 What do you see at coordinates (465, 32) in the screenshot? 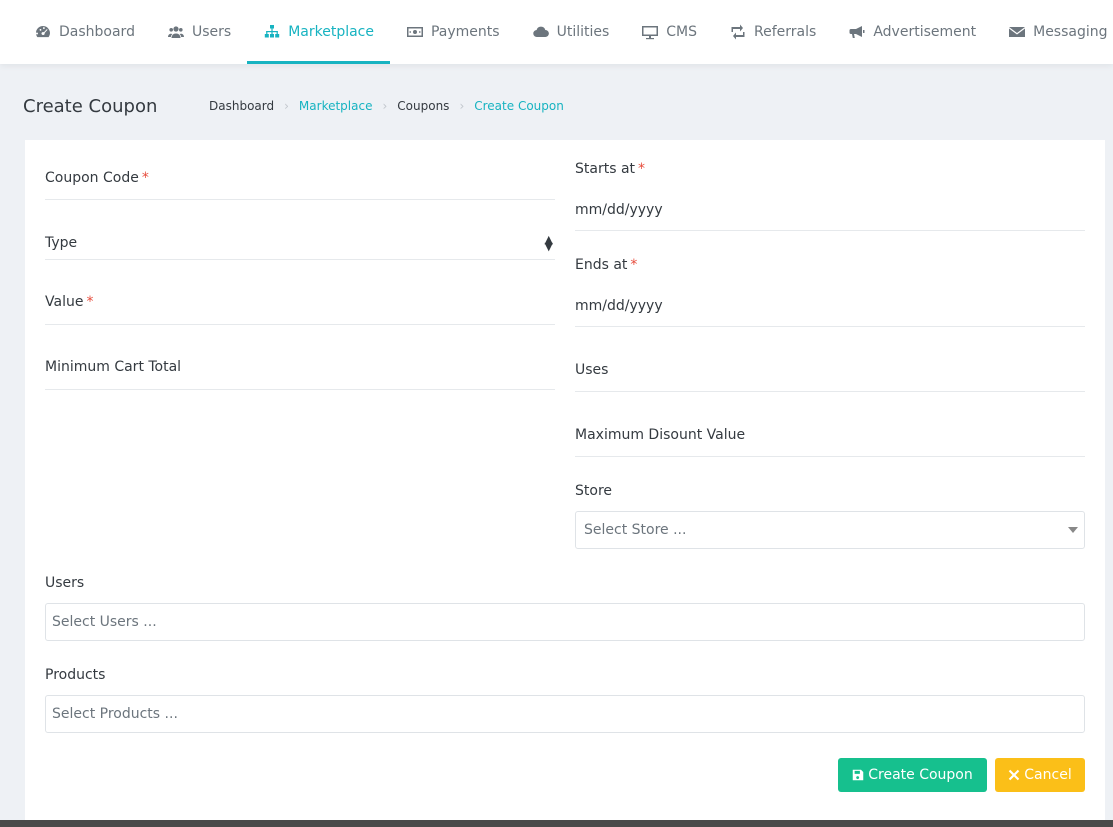
I see `nav-label: Payments` at bounding box center [465, 32].